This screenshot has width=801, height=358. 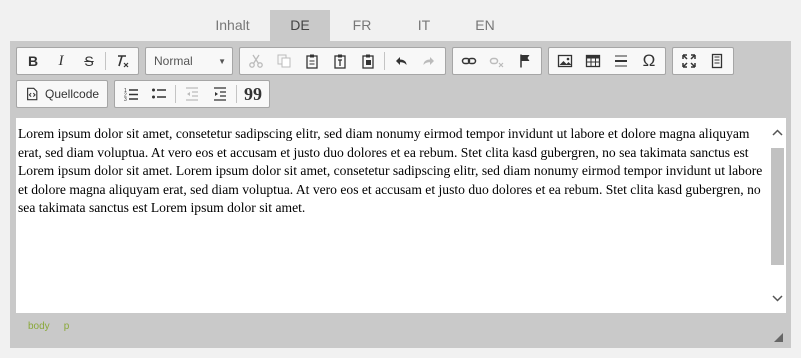 I want to click on bold-icon: B, so click(x=33, y=61).